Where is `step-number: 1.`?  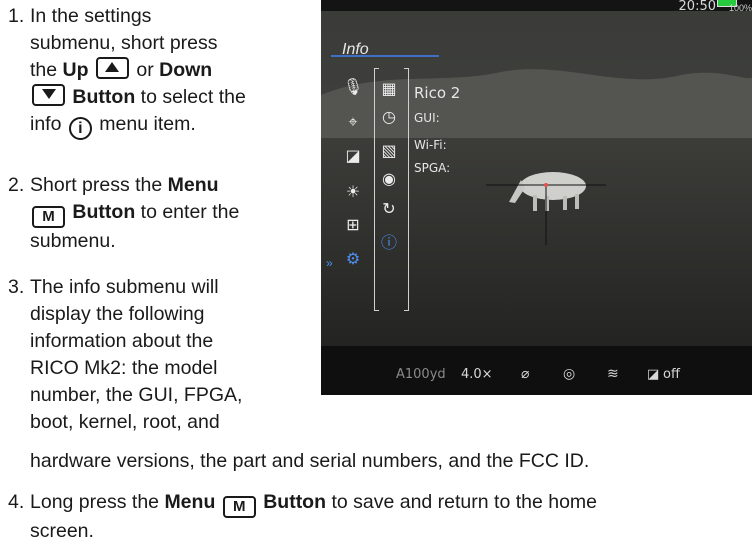
step-number: 1. is located at coordinates (16, 16).